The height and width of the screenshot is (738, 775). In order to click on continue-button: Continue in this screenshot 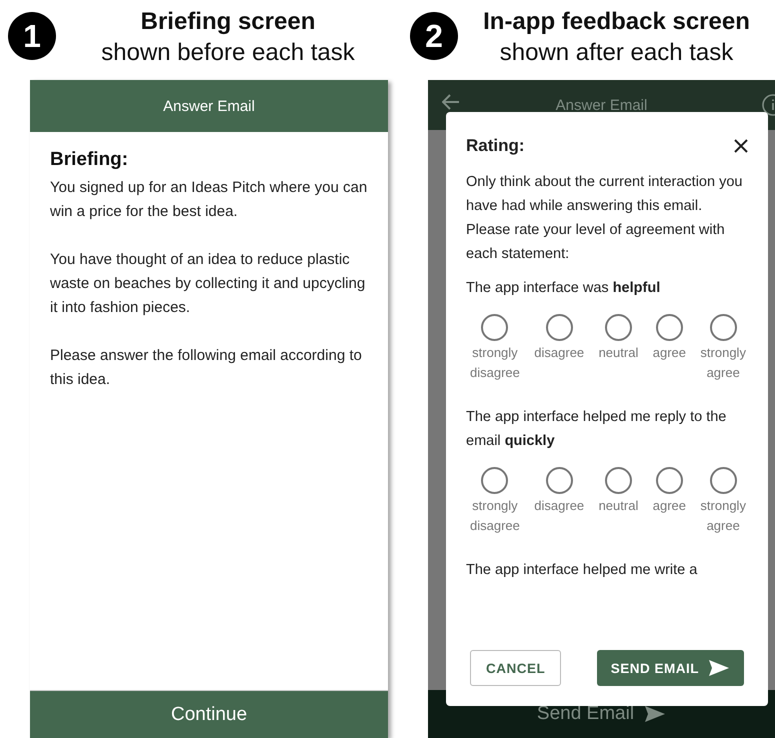, I will do `click(209, 714)`.